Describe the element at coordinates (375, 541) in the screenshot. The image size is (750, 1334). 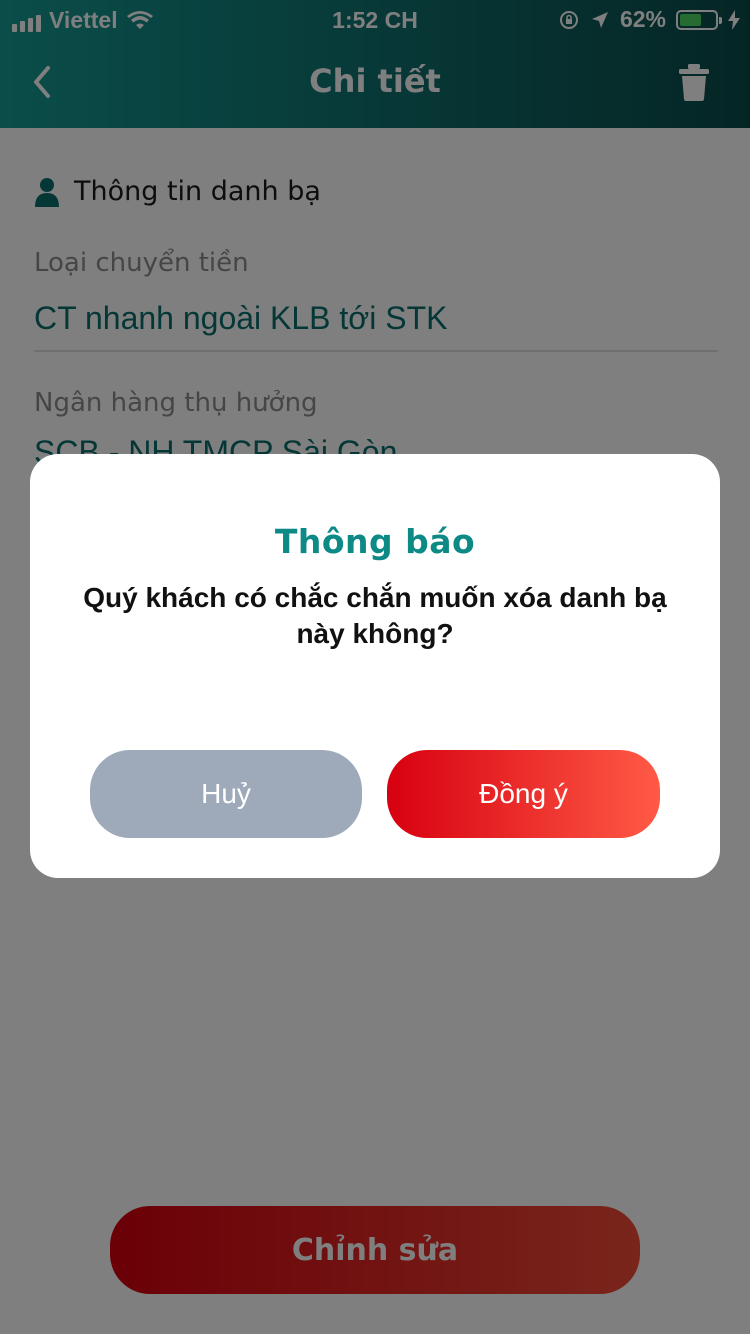
I see `dialog-title: Thông báo` at that location.